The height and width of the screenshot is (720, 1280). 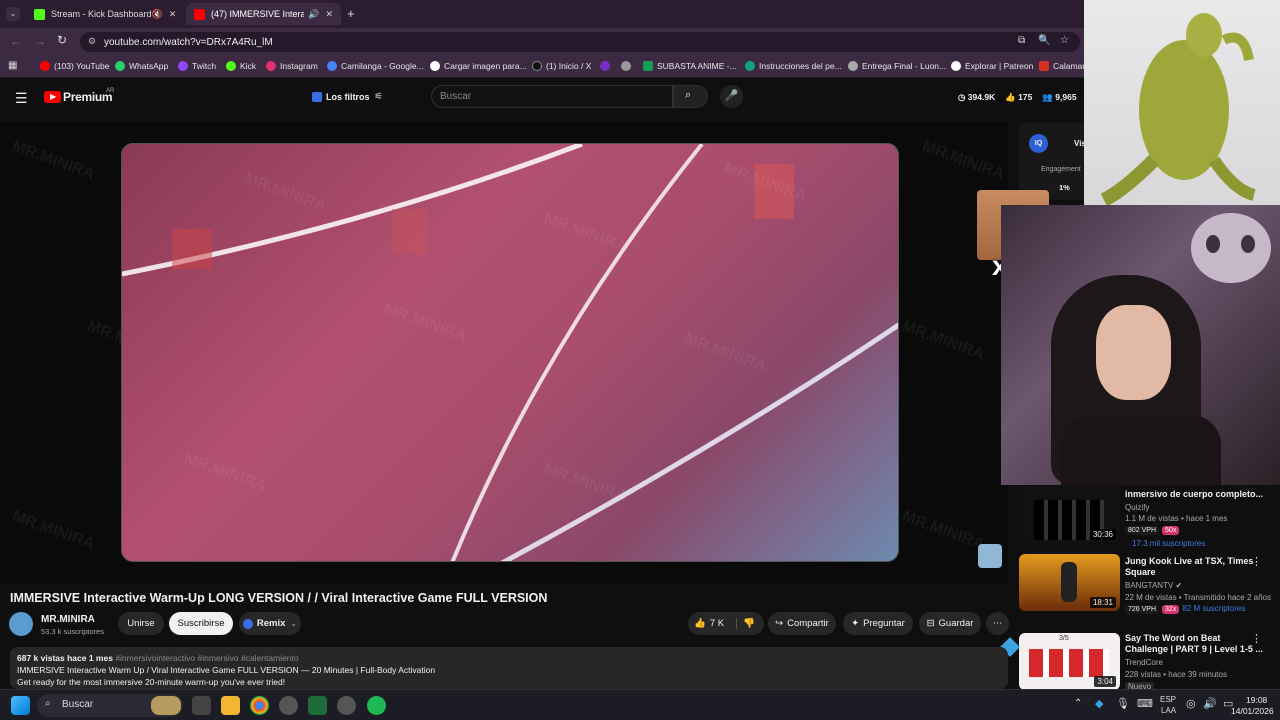 I want to click on steelseries-icon, so click(x=288, y=705).